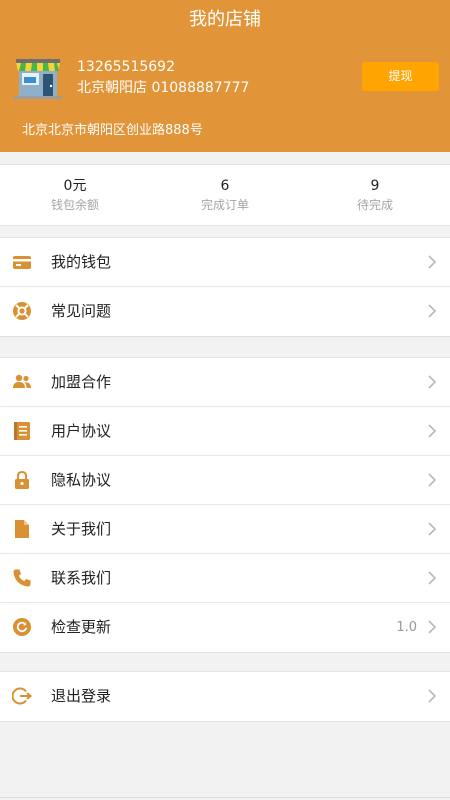  I want to click on store-address: 北京北京市朝阳区创业路888号, so click(112, 130).